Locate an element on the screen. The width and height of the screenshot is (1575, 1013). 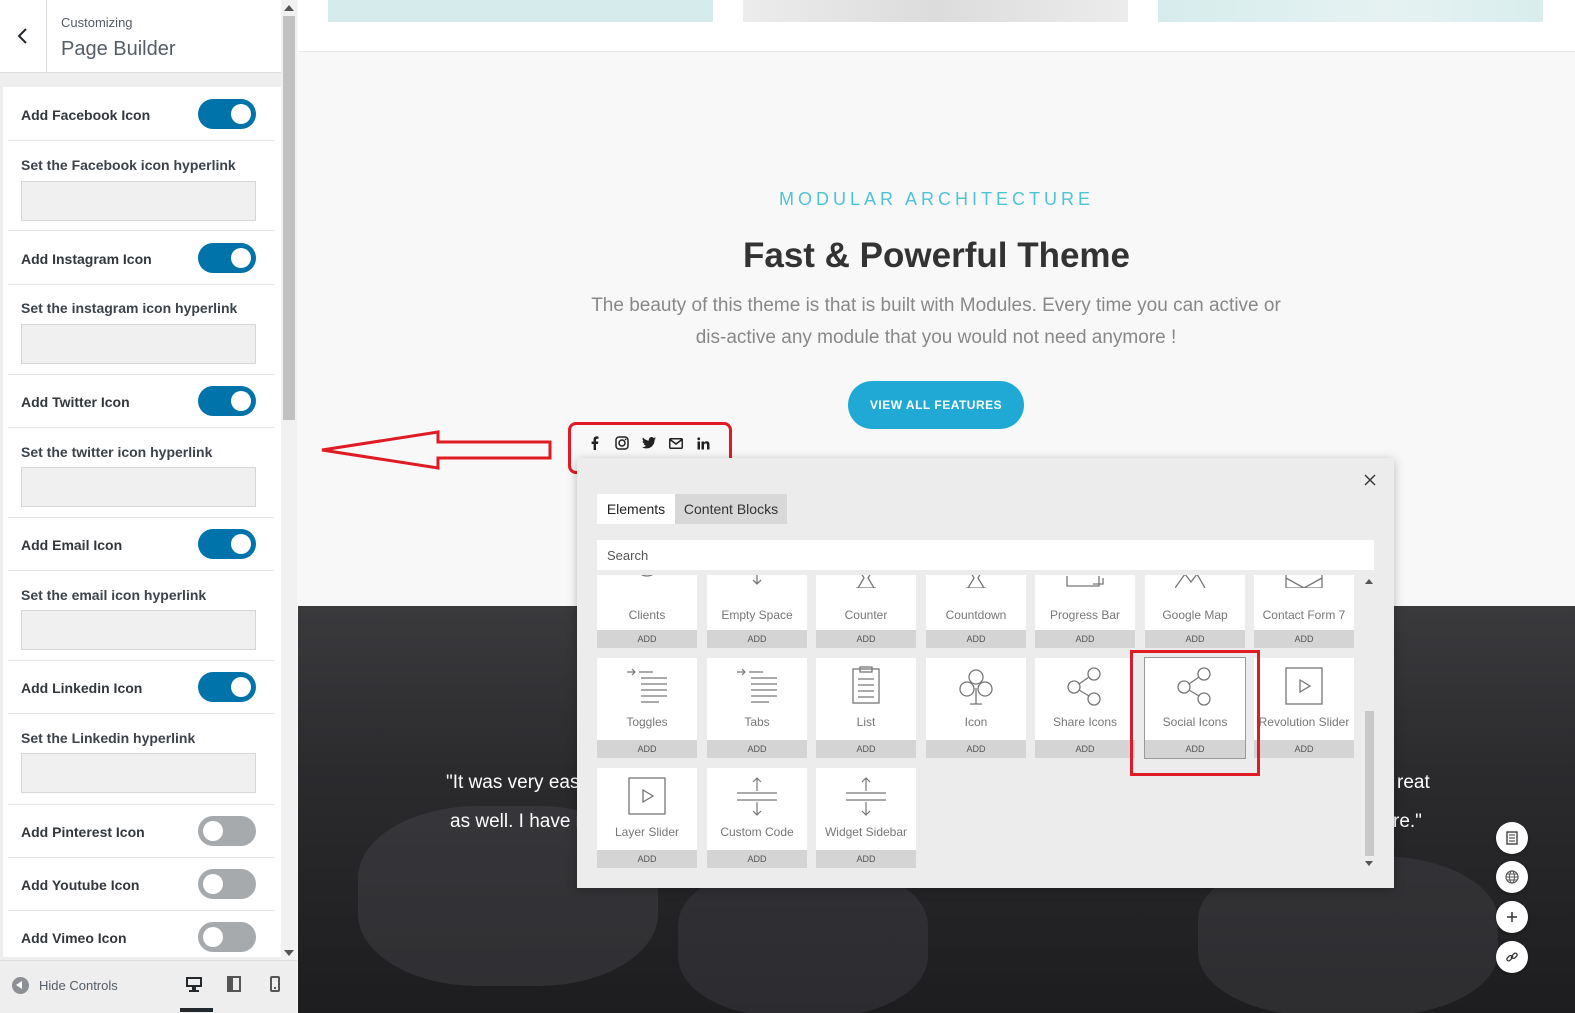
setting-label: Set the Facebook icon hyperlink is located at coordinates (128, 165).